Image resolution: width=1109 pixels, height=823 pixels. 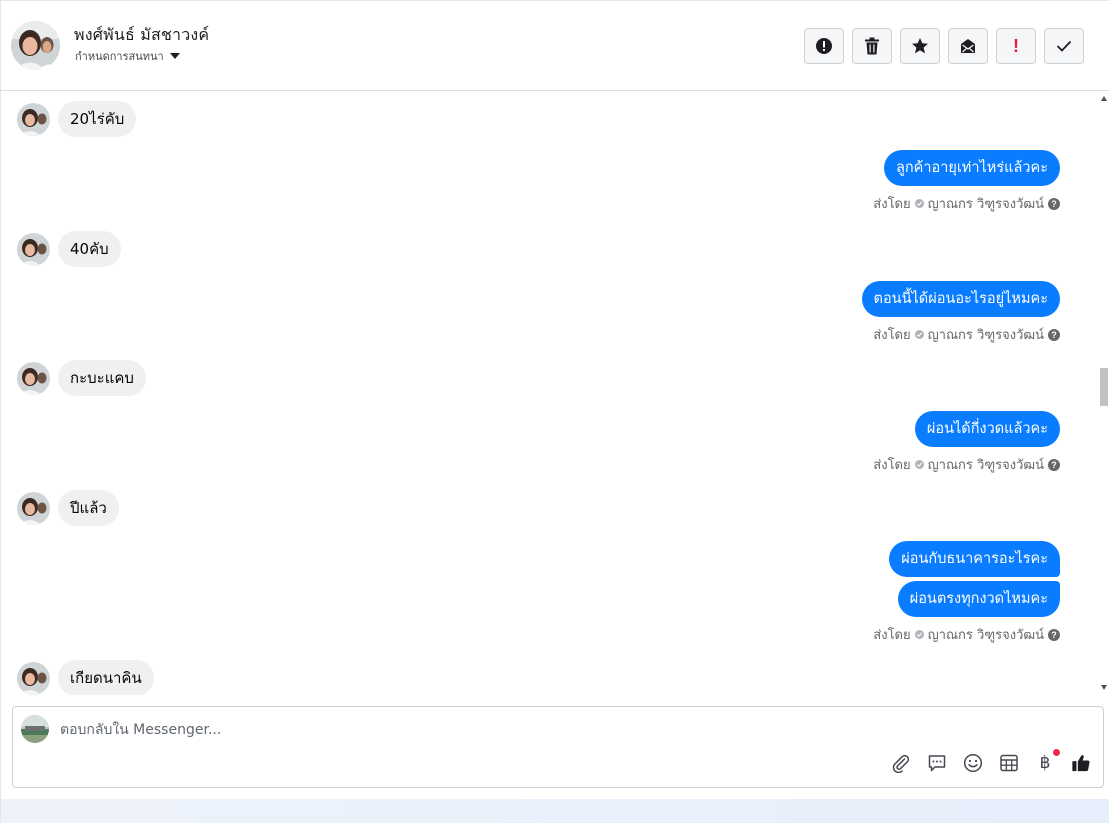 I want to click on saved-reply-button, so click(x=937, y=763).